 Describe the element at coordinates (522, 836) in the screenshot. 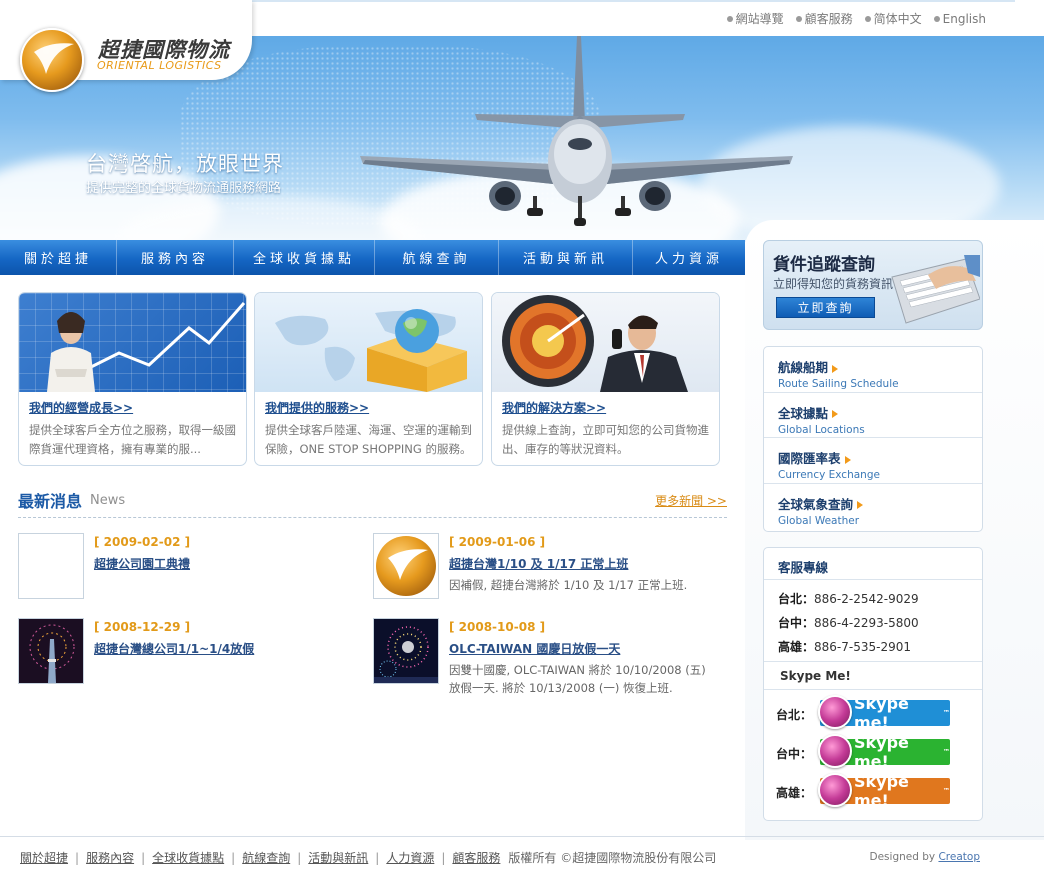

I see `footer-divider` at that location.